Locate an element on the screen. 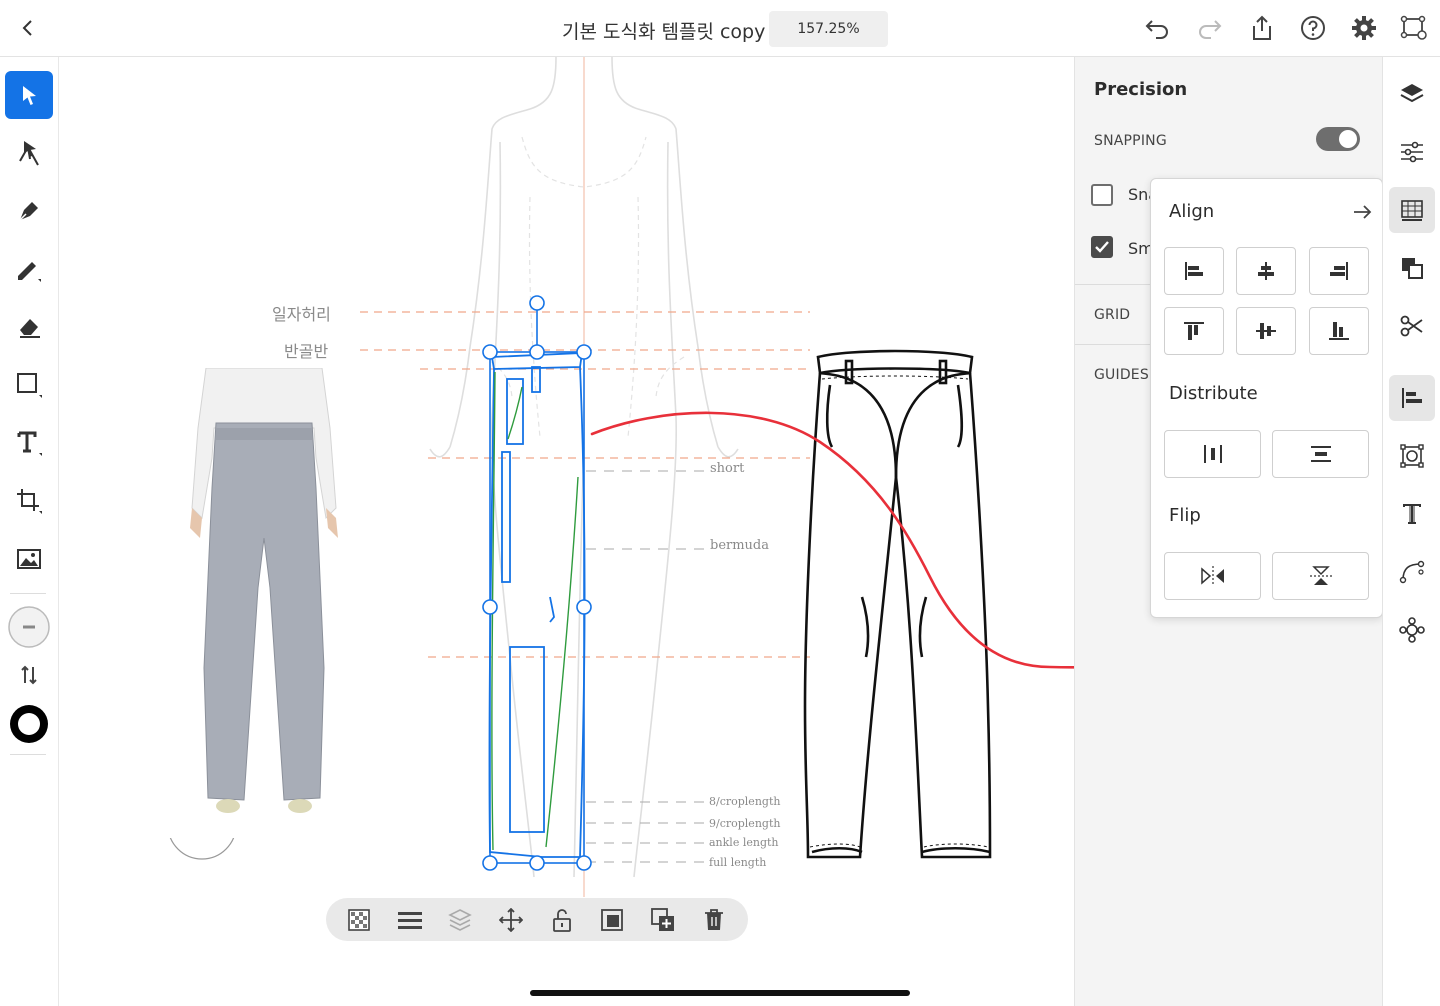 Image resolution: width=1440 pixels, height=1006 pixels. direct-selection-tool is located at coordinates (29, 153).